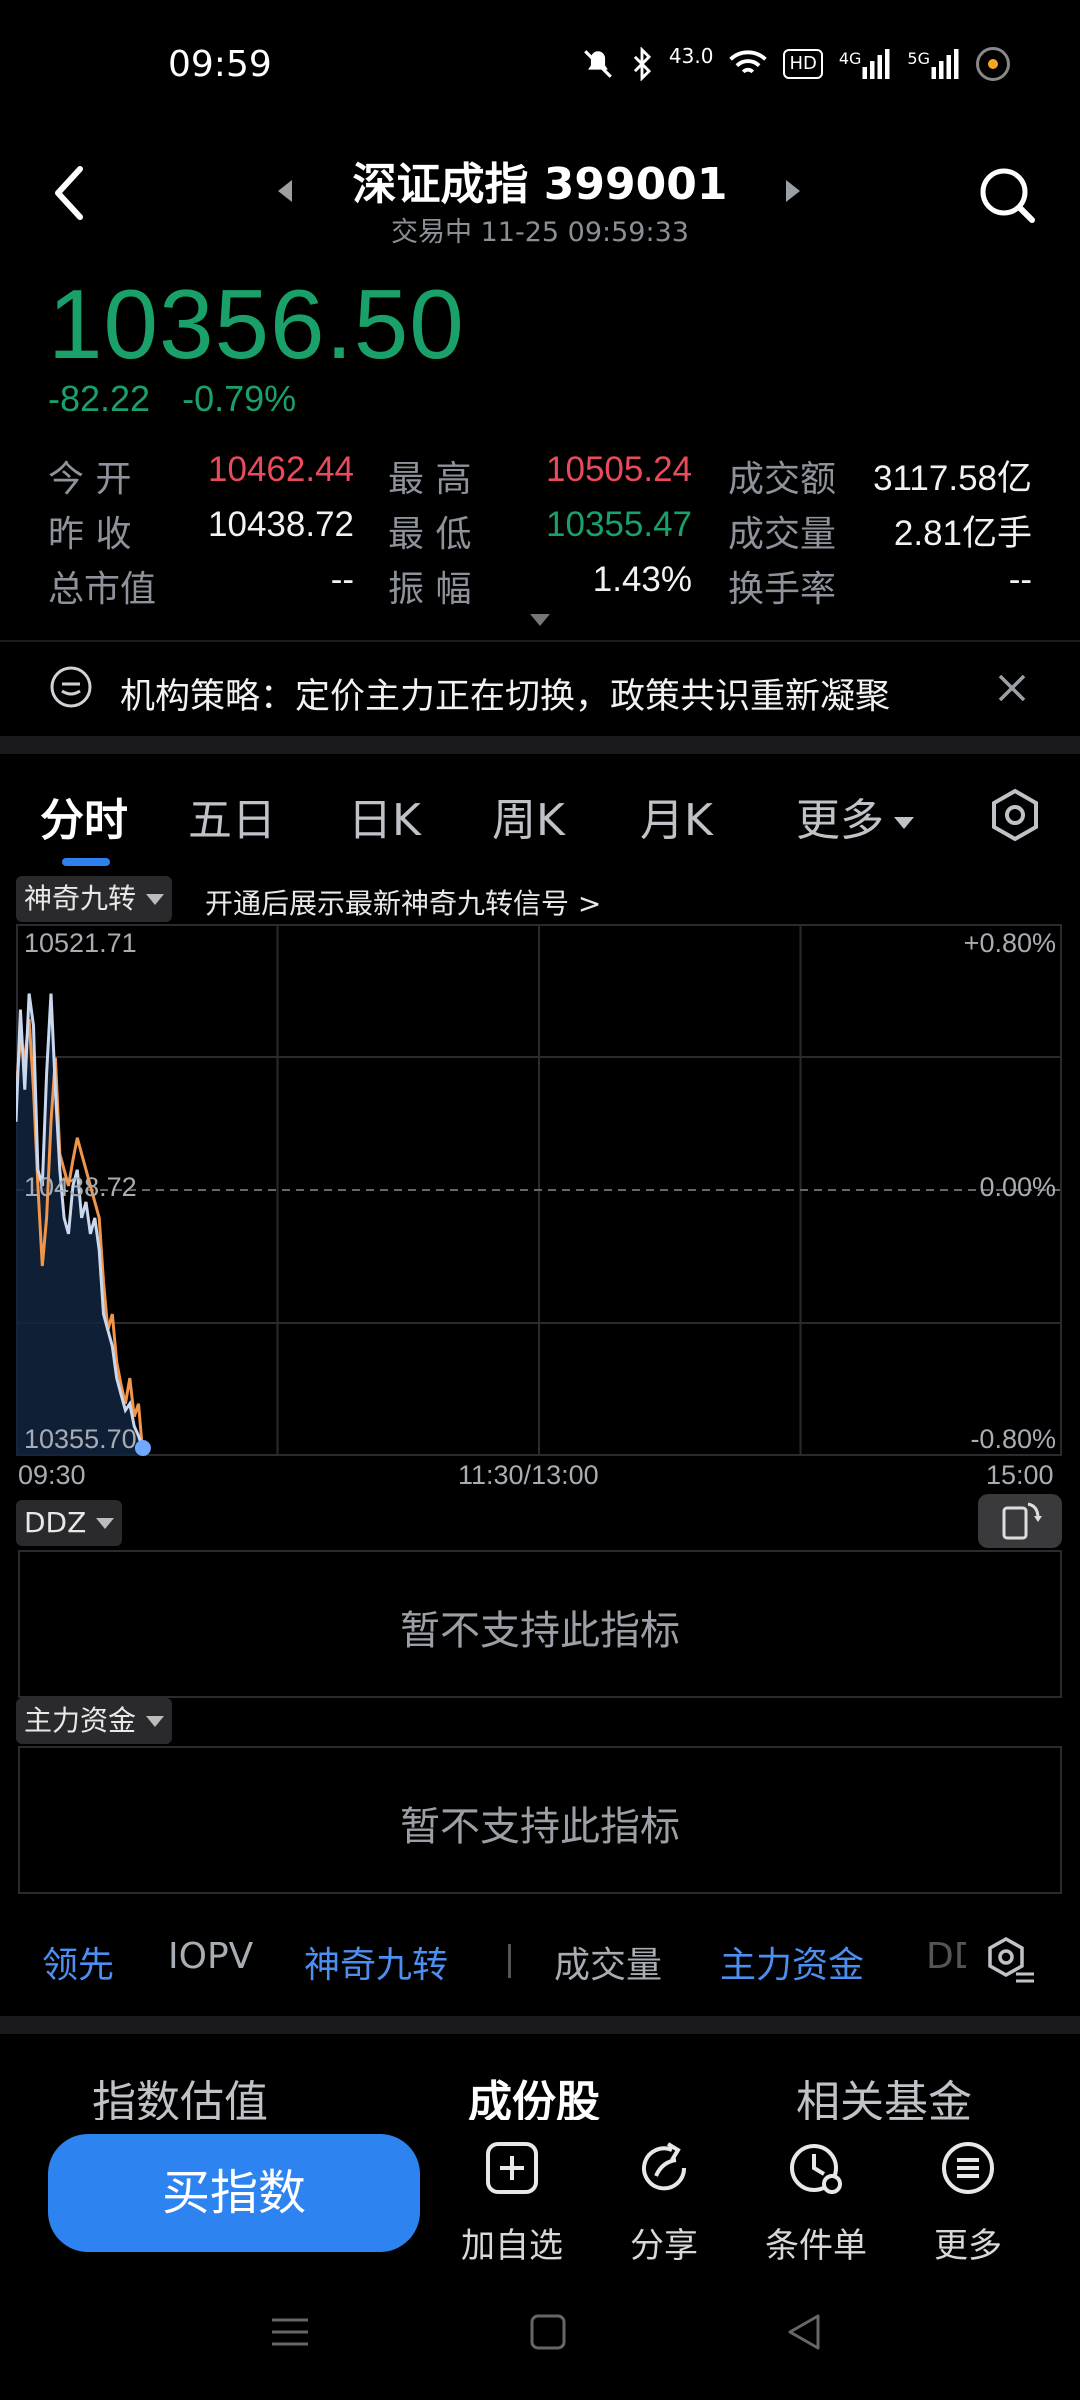  I want to click on nav-back-button, so click(804, 2334).